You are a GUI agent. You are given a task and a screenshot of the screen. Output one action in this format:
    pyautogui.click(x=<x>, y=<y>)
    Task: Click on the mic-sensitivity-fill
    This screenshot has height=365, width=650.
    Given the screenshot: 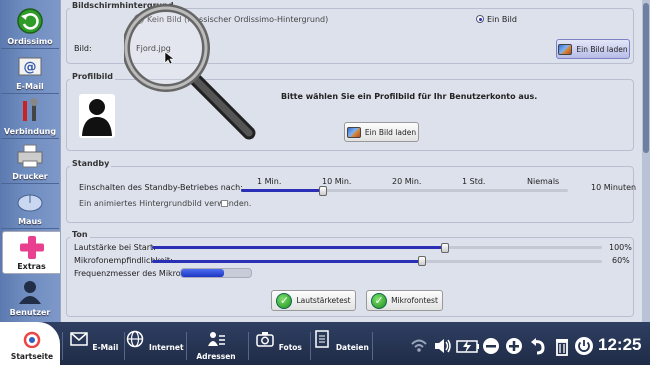 What is the action you would take?
    pyautogui.click(x=287, y=261)
    